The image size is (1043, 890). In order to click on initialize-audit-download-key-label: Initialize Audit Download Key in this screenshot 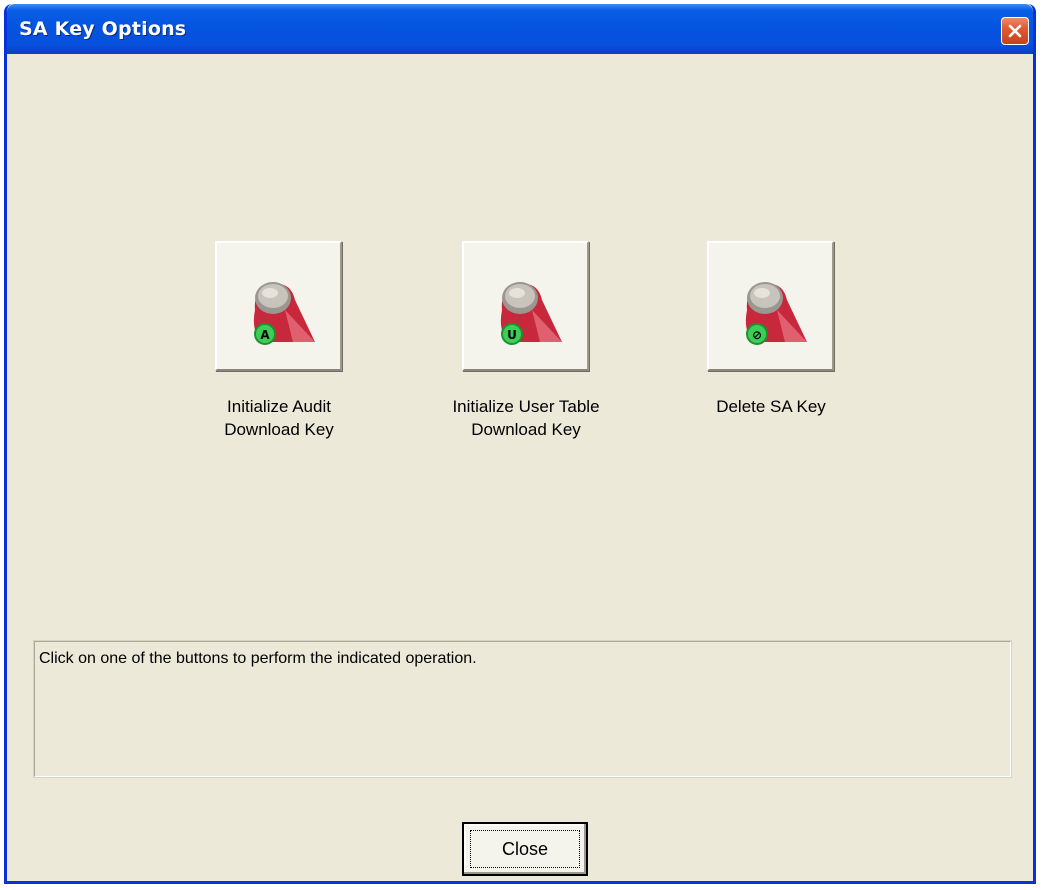, I will do `click(279, 418)`.